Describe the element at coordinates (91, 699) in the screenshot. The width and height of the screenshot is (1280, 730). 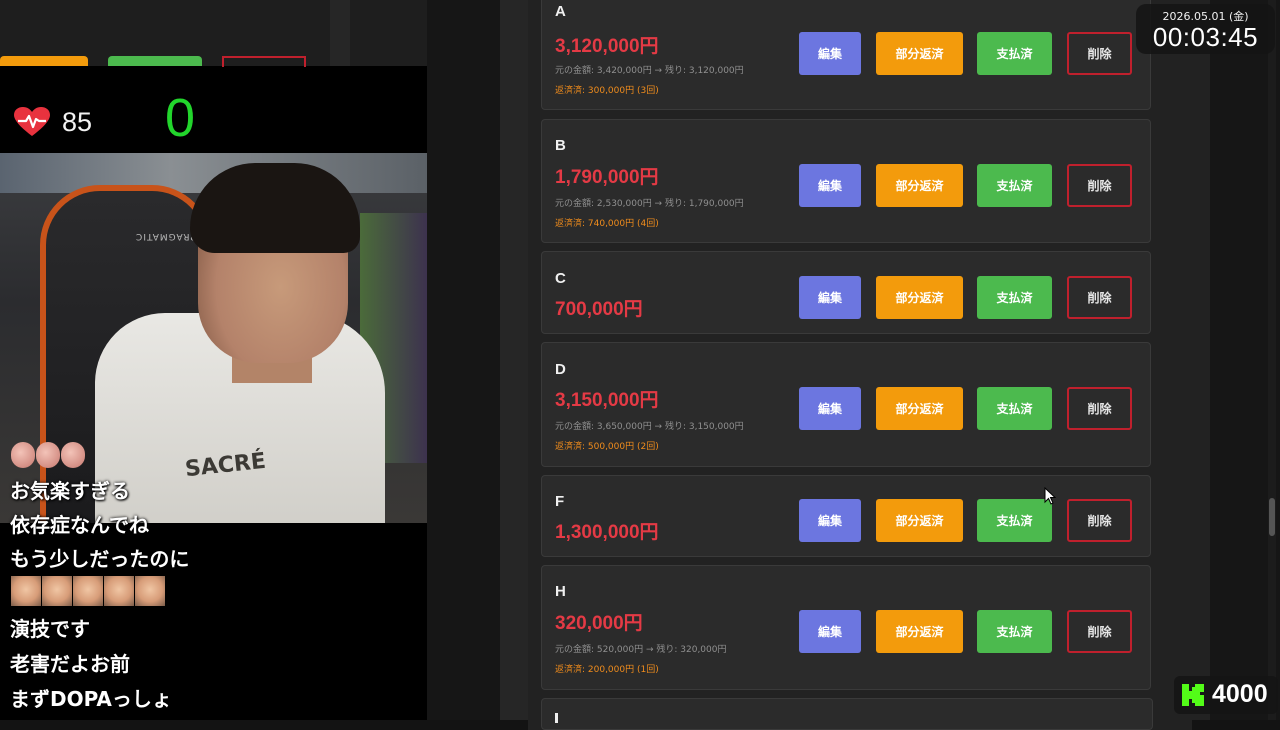
I see `chat-message: まずDOPAっしょ` at that location.